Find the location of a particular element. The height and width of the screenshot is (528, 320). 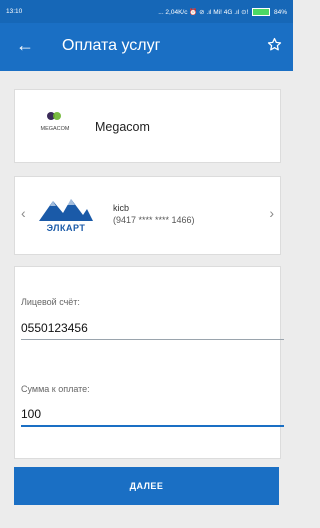

account-input is located at coordinates (152, 328).